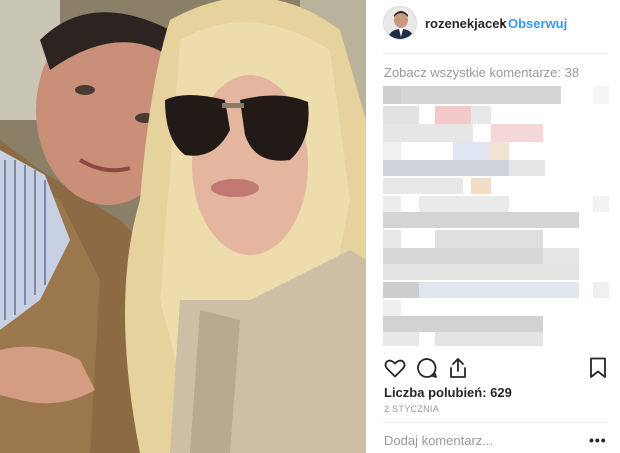 Image resolution: width=620 pixels, height=453 pixels. What do you see at coordinates (598, 440) in the screenshot?
I see `more-options-icon: •••` at bounding box center [598, 440].